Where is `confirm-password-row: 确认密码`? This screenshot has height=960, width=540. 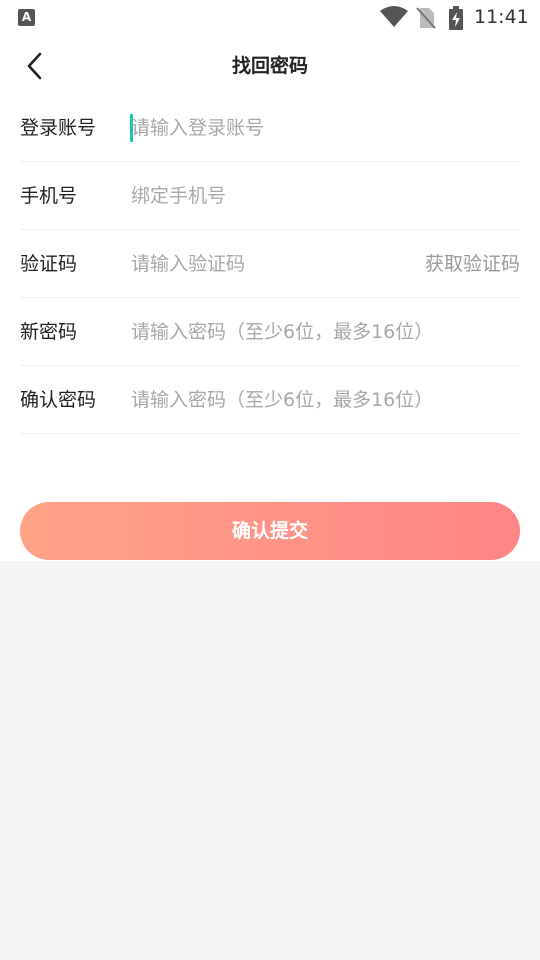
confirm-password-row: 确认密码 is located at coordinates (270, 400).